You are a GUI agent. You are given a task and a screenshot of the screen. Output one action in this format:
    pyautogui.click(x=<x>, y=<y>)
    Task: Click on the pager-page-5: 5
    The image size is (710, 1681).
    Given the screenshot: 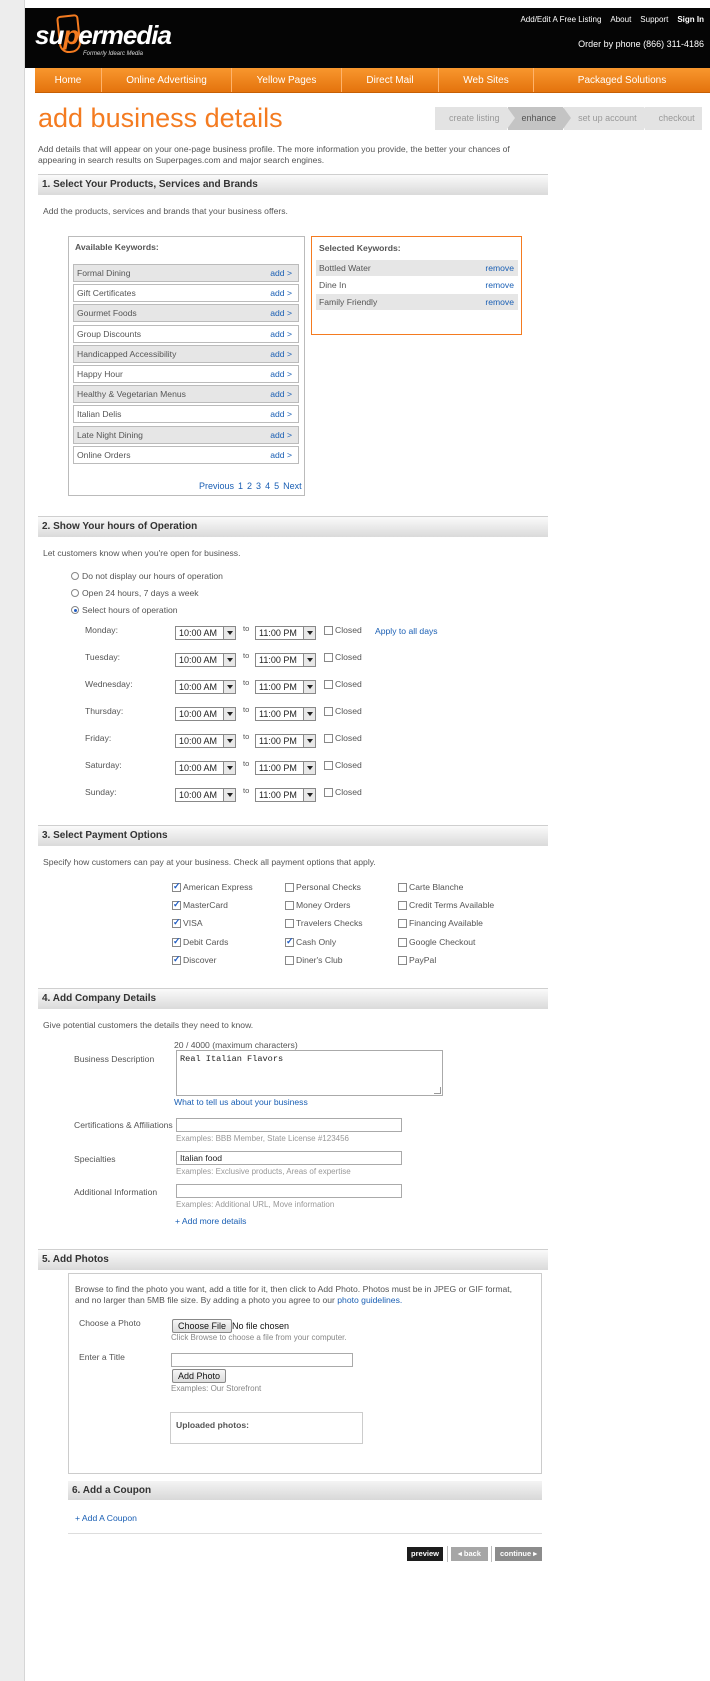 What is the action you would take?
    pyautogui.click(x=276, y=486)
    